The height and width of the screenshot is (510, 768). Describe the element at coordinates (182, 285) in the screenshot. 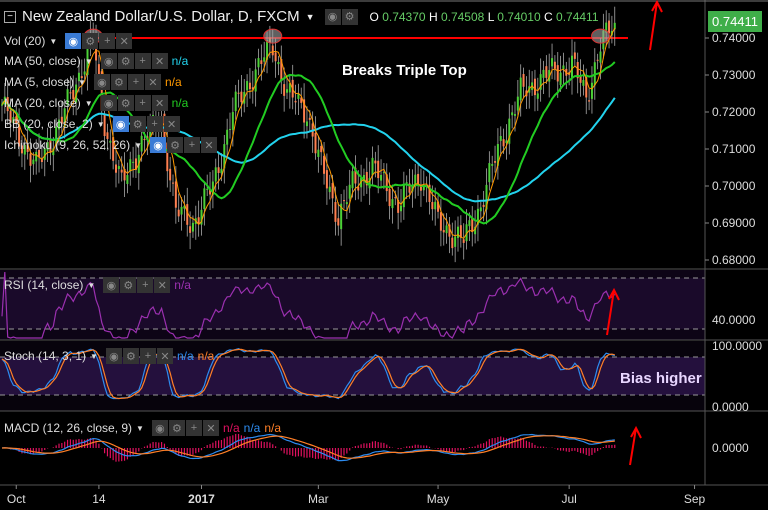

I see `legend-value: n/a` at that location.